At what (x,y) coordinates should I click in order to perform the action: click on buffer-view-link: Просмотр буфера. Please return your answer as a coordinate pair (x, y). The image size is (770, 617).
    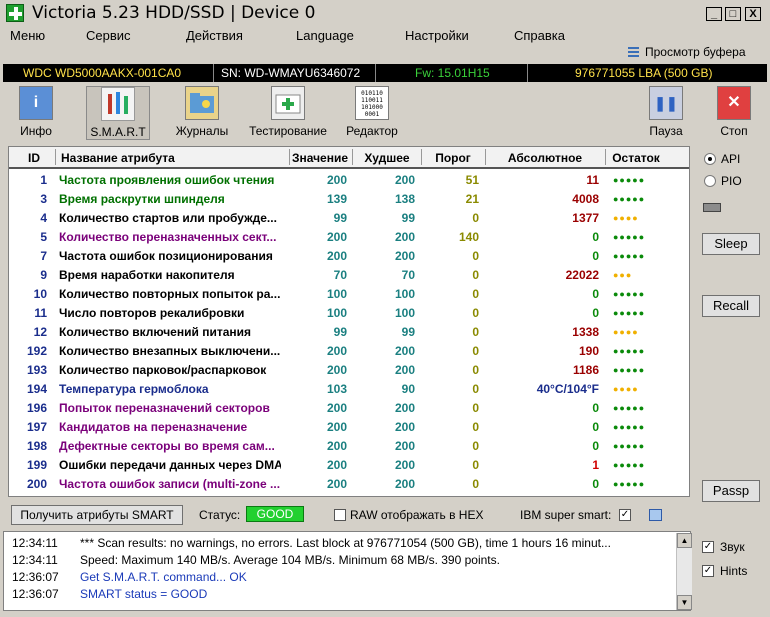
    Looking at the image, I should click on (687, 52).